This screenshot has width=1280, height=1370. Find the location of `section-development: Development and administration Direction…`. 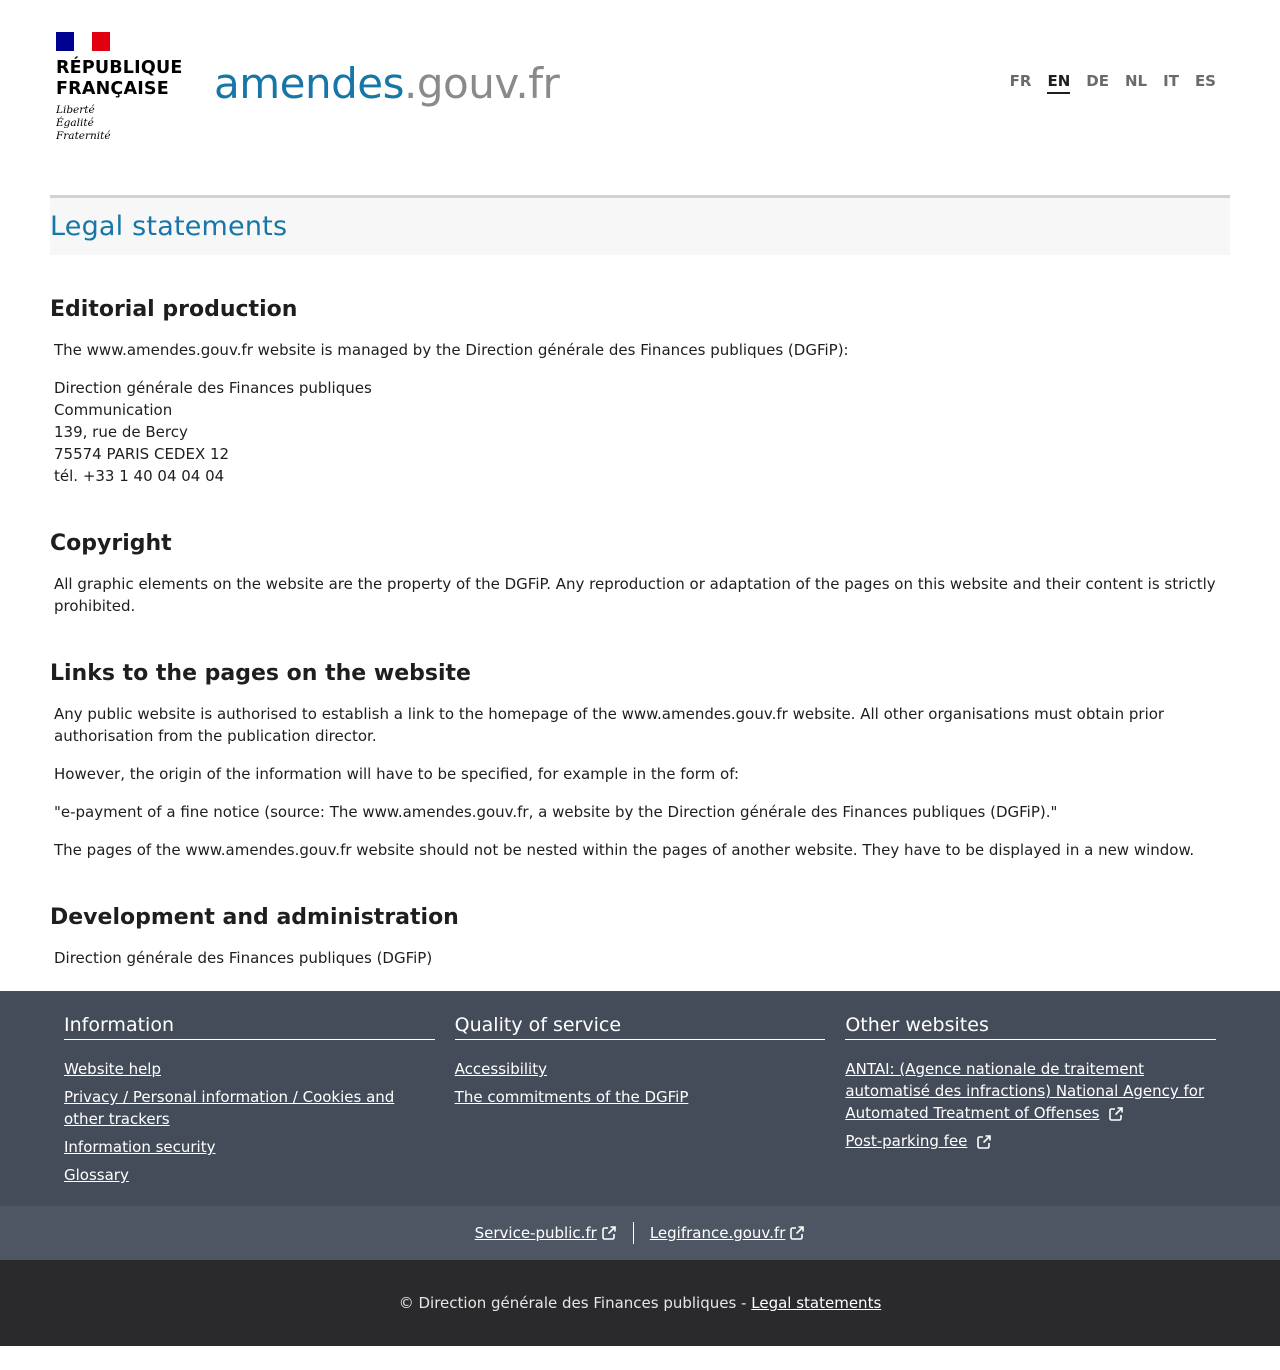

section-development: Development and administration Direction… is located at coordinates (640, 936).